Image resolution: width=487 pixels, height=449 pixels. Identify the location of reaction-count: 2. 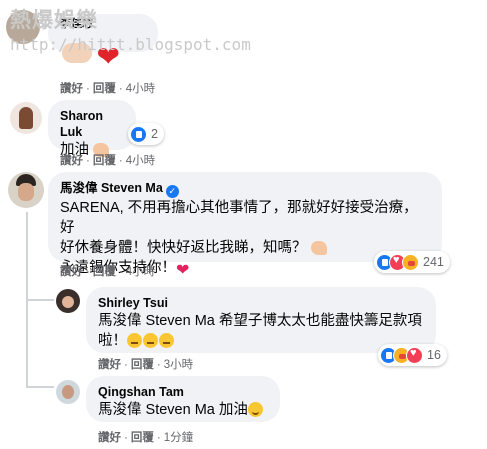
(154, 134).